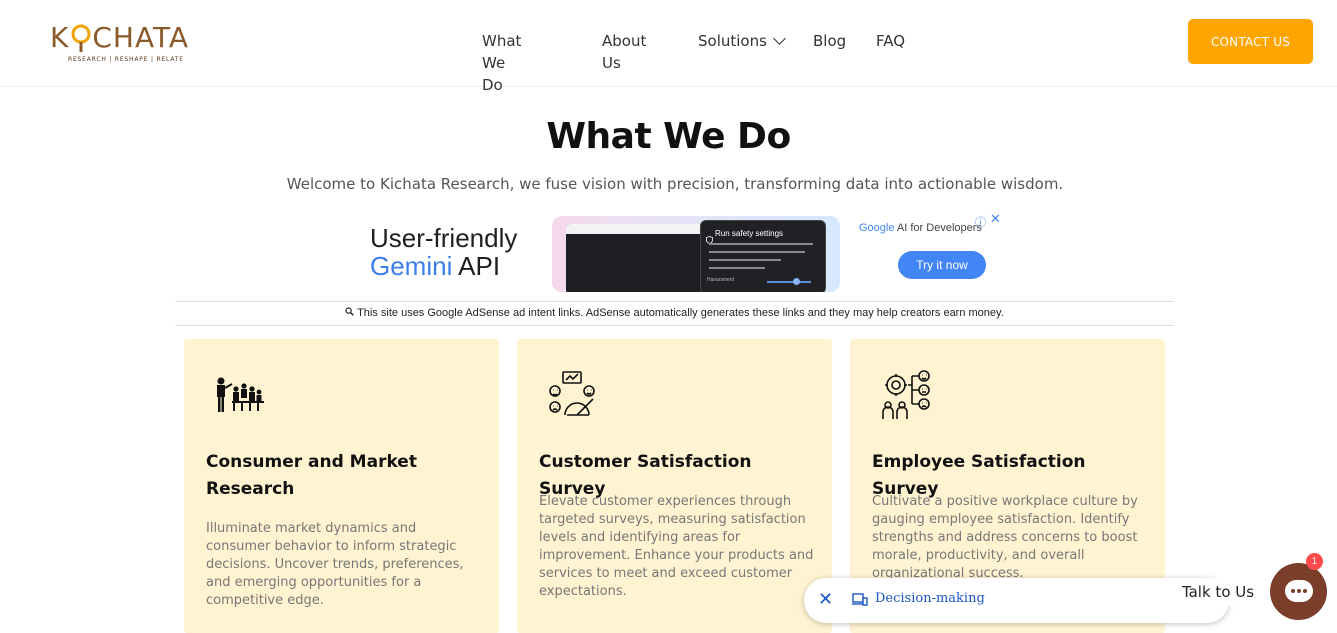  Describe the element at coordinates (789, 281) in the screenshot. I see `ad-slider` at that location.